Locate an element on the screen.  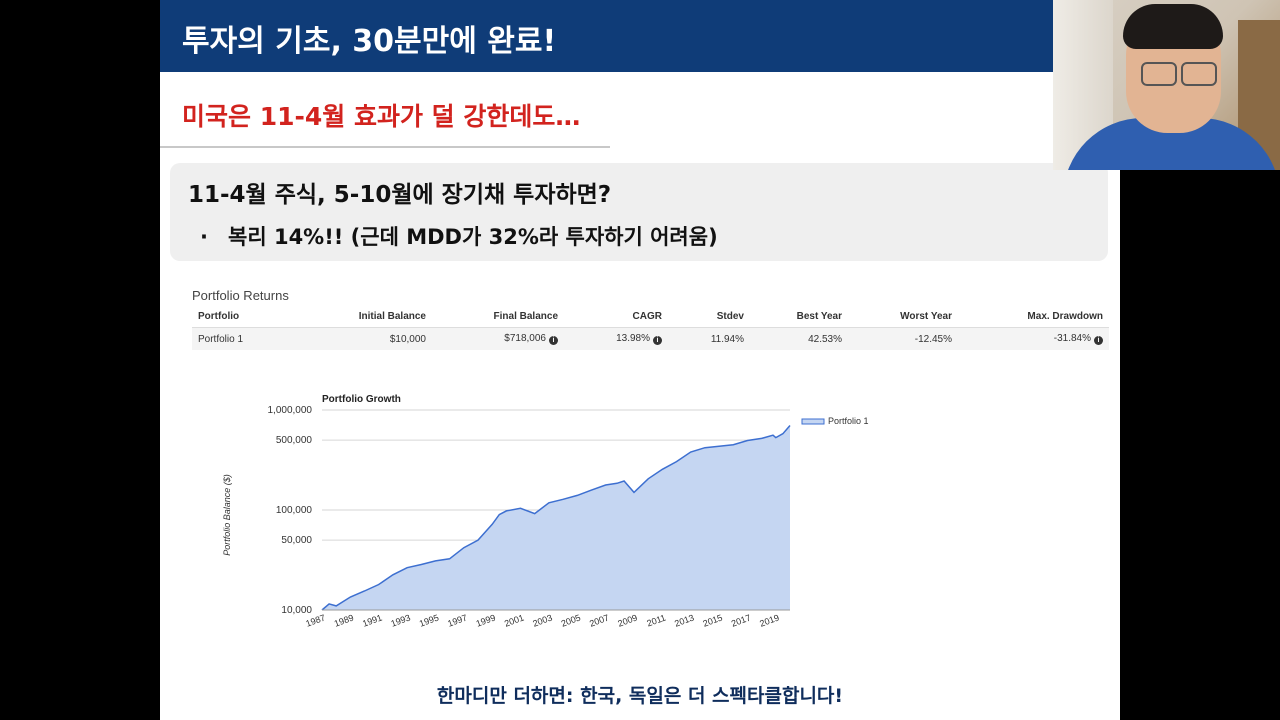
final-balance-value: $718,006 is located at coordinates (525, 338).